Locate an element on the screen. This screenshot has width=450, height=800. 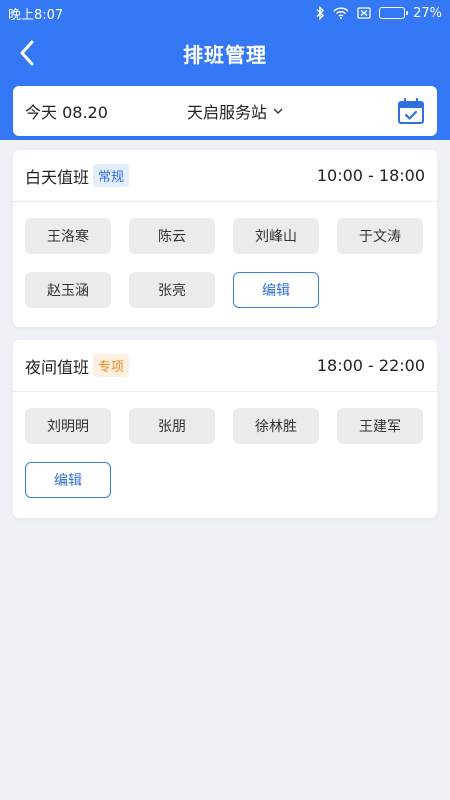
shift-time: 10:00 - 18:00 is located at coordinates (370, 175).